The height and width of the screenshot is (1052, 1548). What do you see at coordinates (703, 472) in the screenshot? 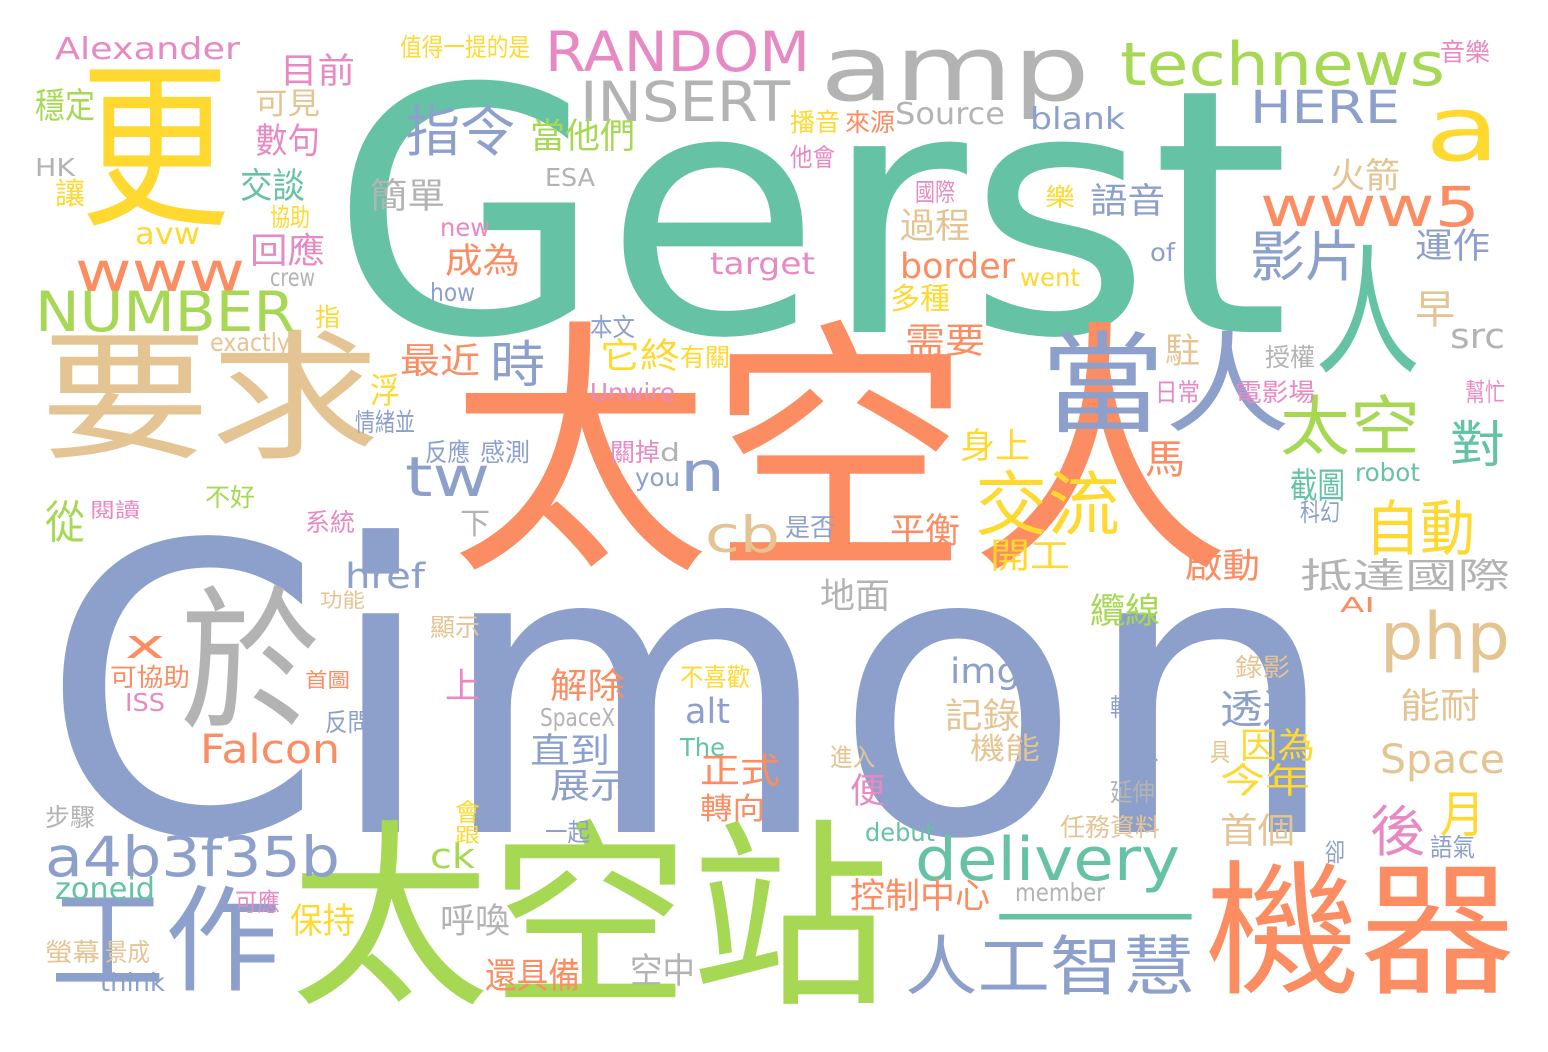
I see `cloud-word: n` at bounding box center [703, 472].